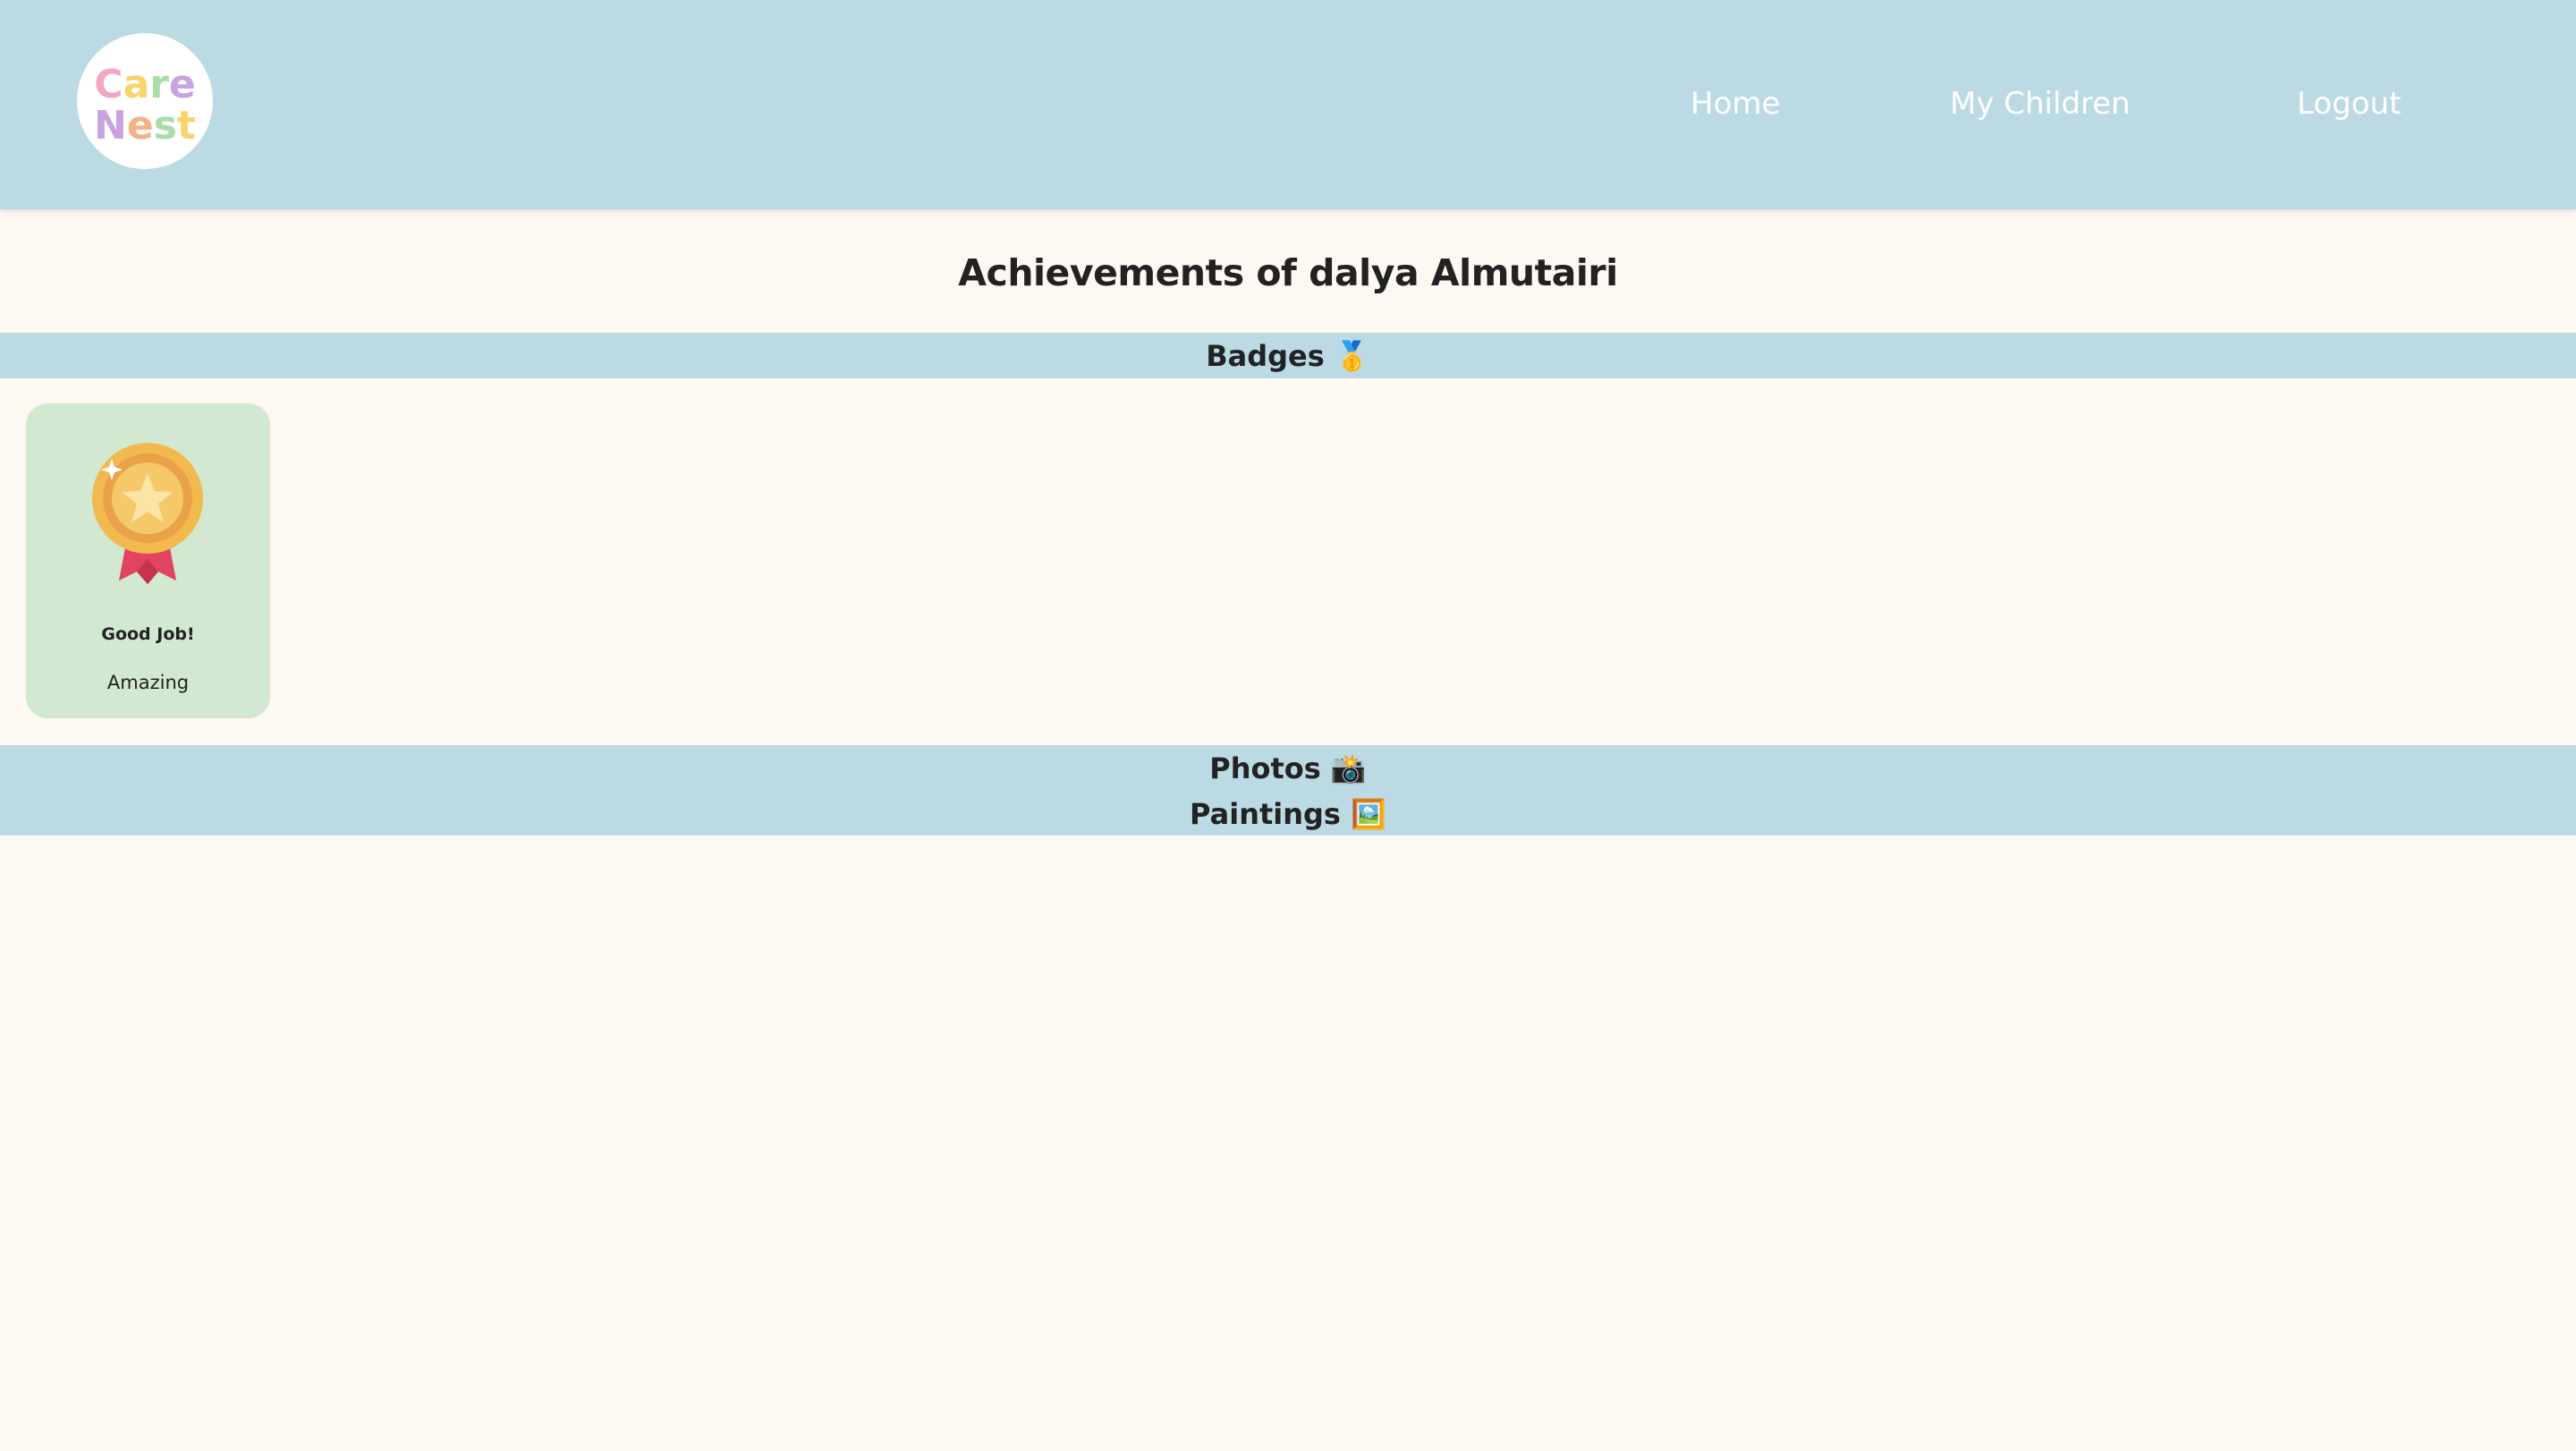 The height and width of the screenshot is (1451, 2576). I want to click on paintings-heading-label: Paintings, so click(1265, 814).